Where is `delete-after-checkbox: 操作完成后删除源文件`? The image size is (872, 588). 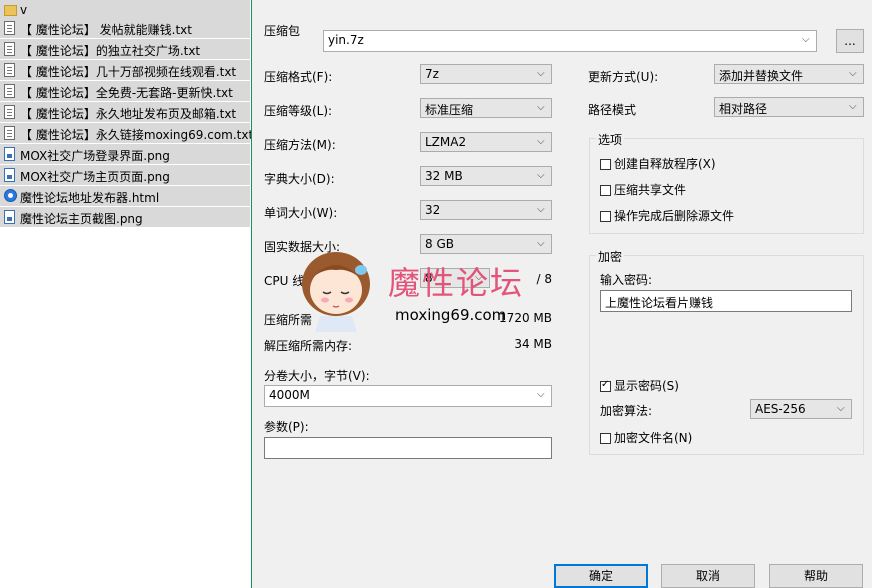 delete-after-checkbox: 操作完成后删除源文件 is located at coordinates (667, 215).